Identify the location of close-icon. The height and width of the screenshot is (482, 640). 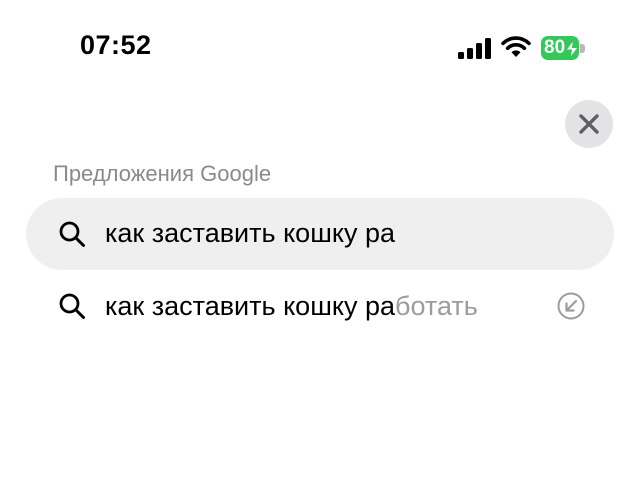
(589, 124).